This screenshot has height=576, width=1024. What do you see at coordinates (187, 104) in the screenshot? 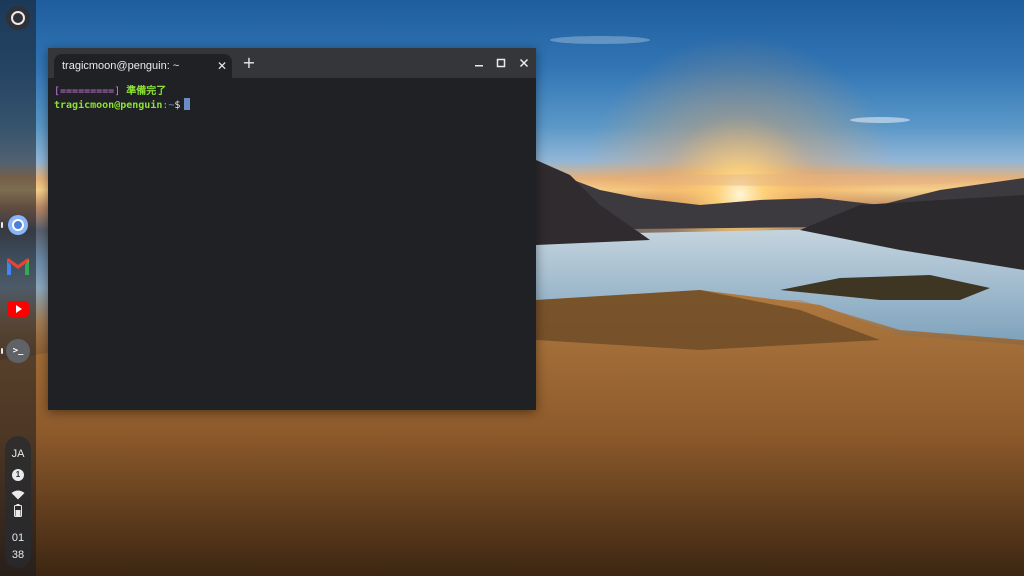
I see `text-cursor` at bounding box center [187, 104].